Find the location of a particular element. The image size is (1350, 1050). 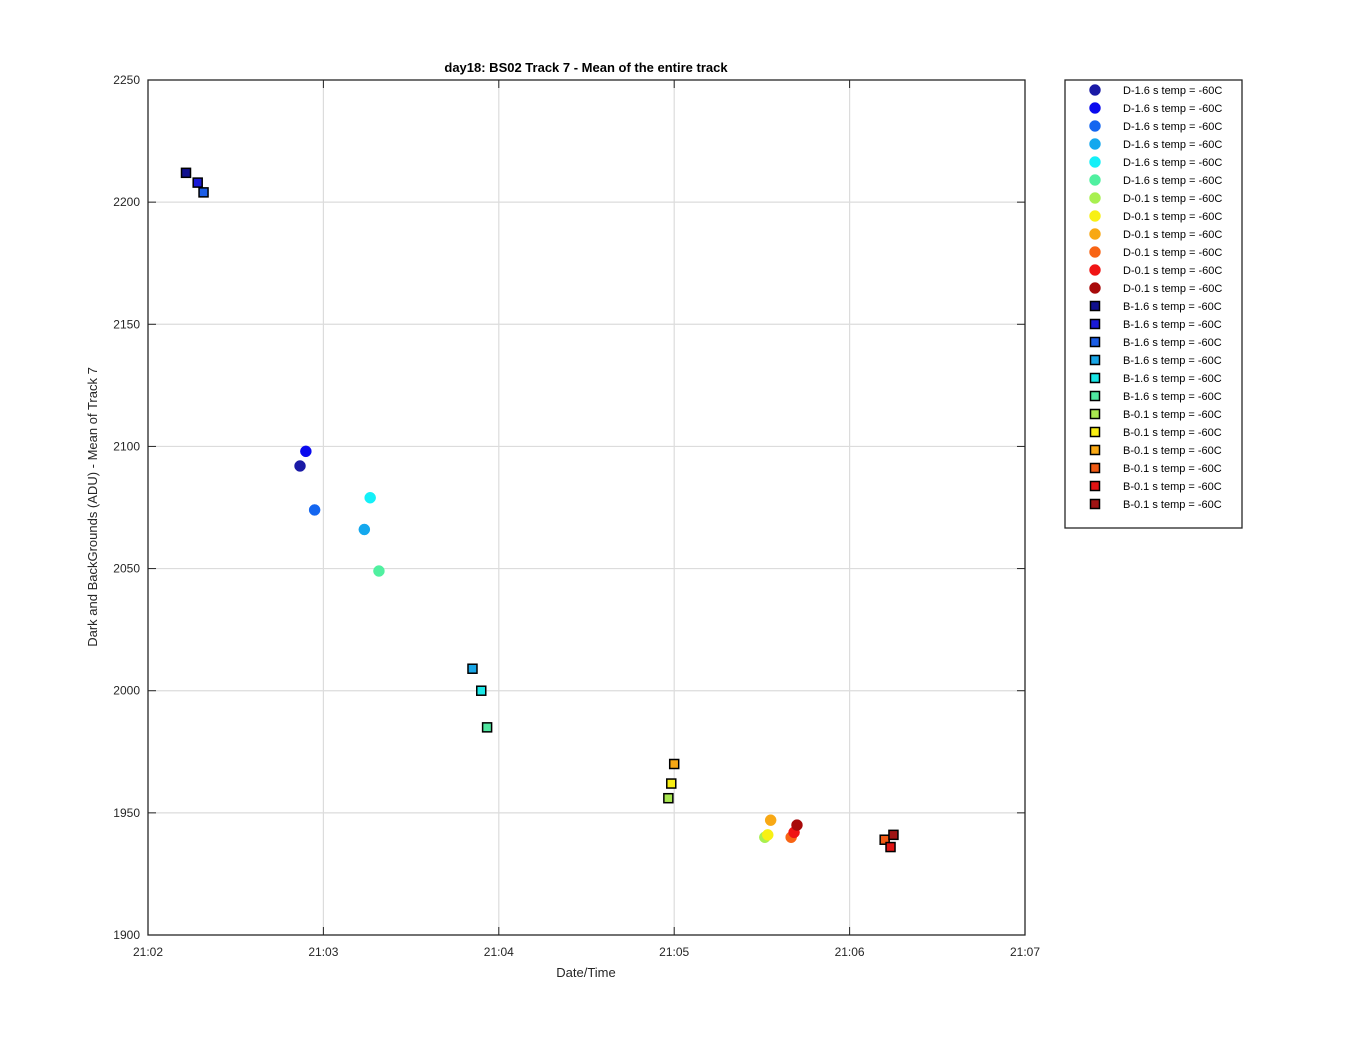

y-tick-label: 2100 is located at coordinates (126, 446).